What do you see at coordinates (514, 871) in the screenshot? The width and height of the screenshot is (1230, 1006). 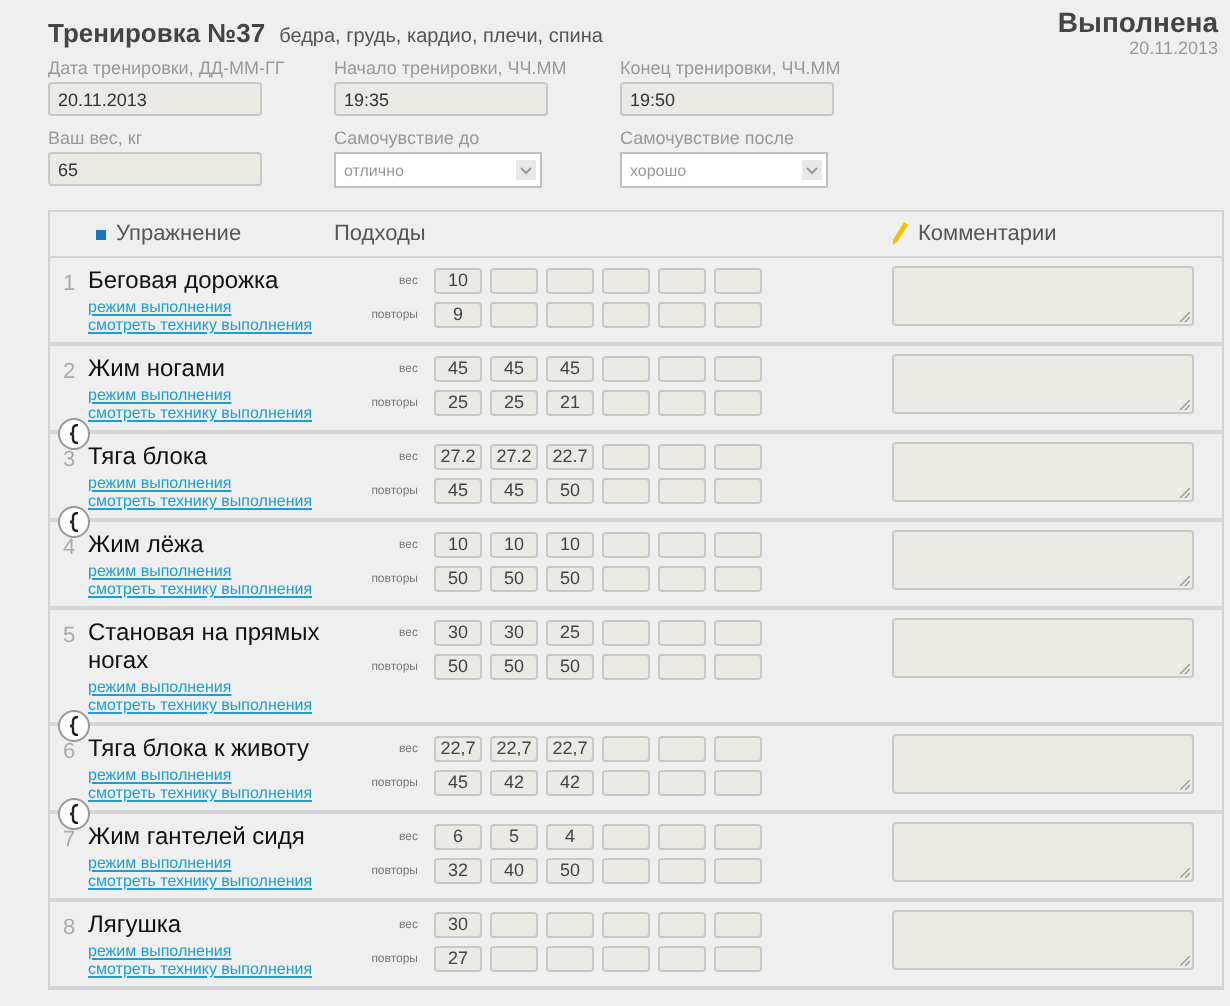 I see `reps-input: 40` at bounding box center [514, 871].